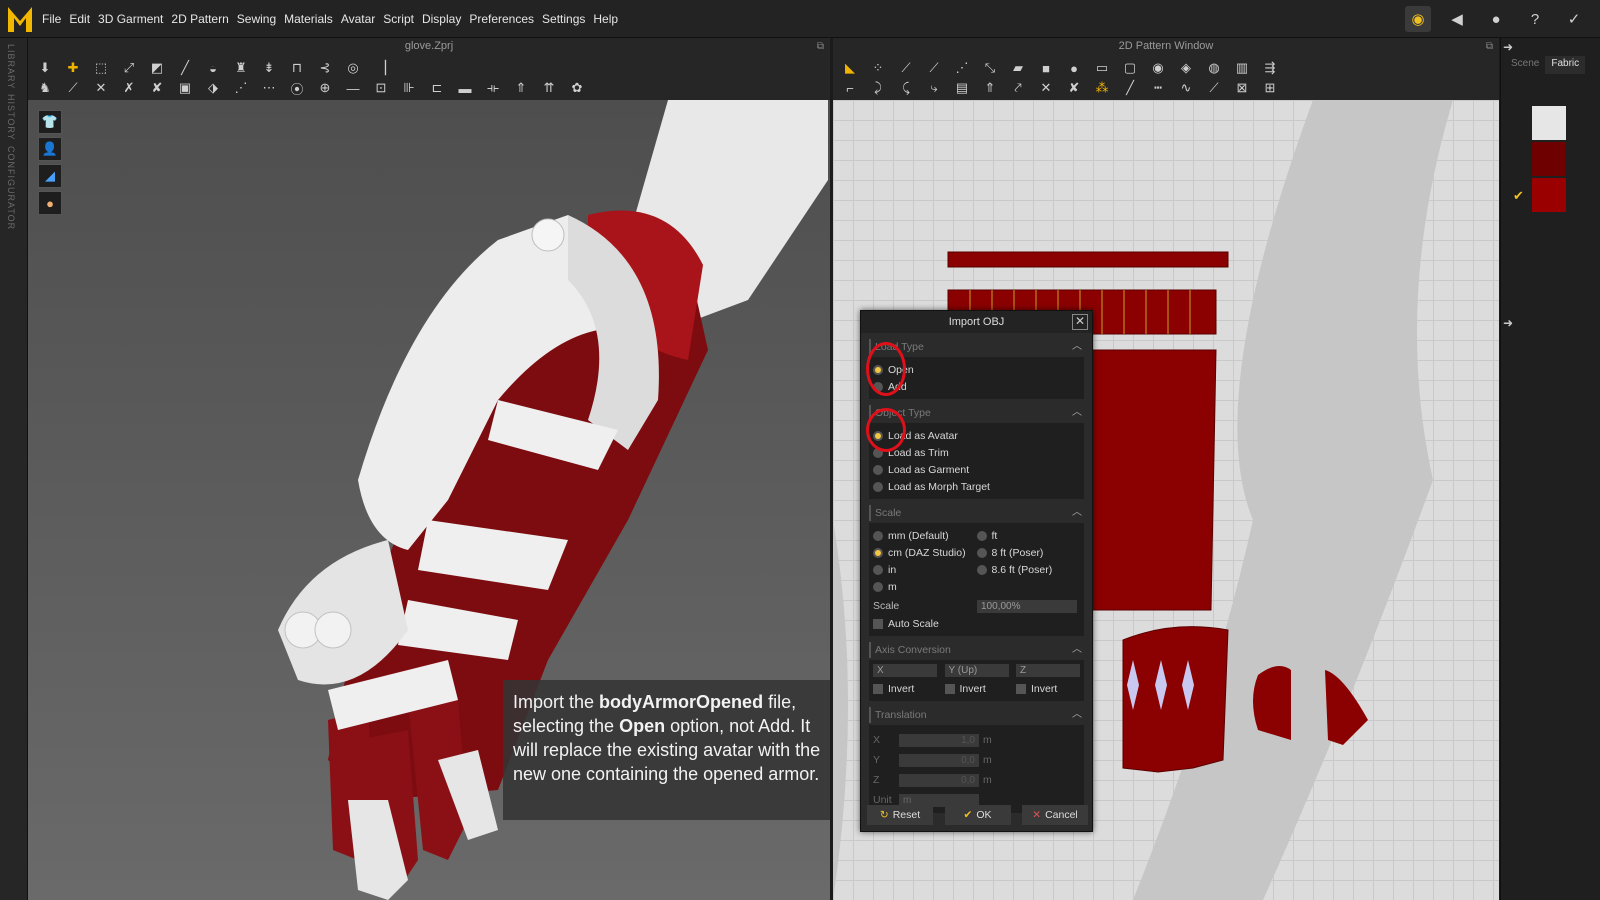 This screenshot has height=900, width=1600. I want to click on translation-z-input: 0,0, so click(939, 780).